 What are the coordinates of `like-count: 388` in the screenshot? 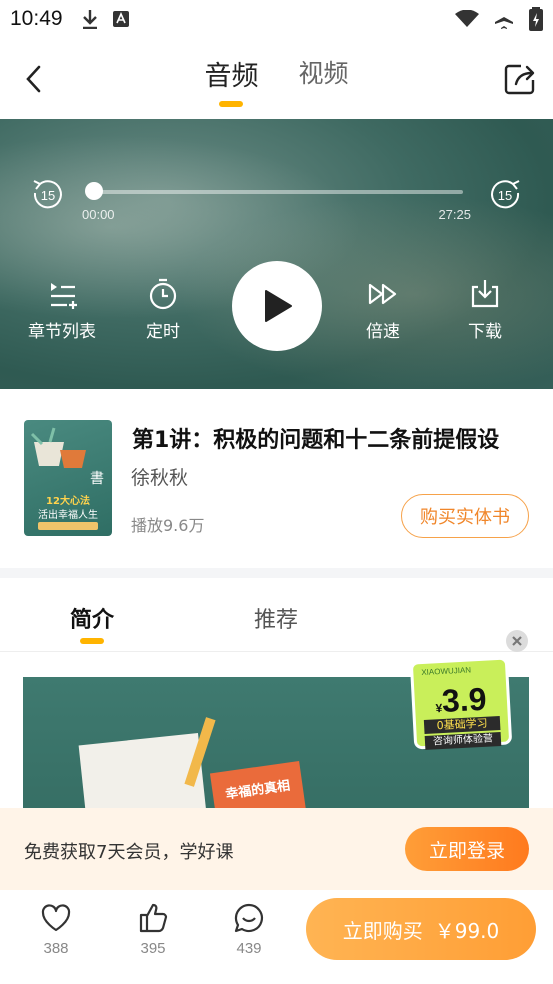 It's located at (56, 948).